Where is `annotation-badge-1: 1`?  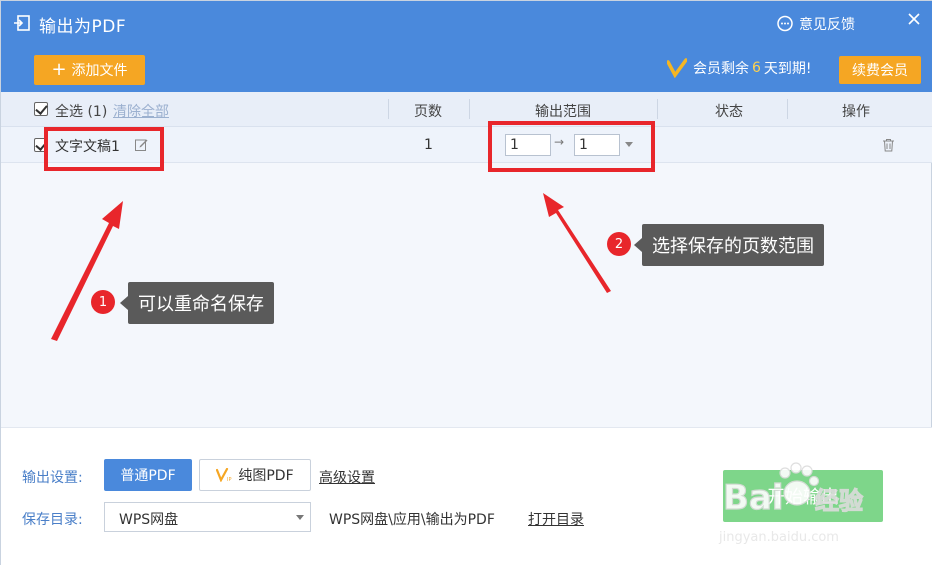 annotation-badge-1: 1 is located at coordinates (103, 302).